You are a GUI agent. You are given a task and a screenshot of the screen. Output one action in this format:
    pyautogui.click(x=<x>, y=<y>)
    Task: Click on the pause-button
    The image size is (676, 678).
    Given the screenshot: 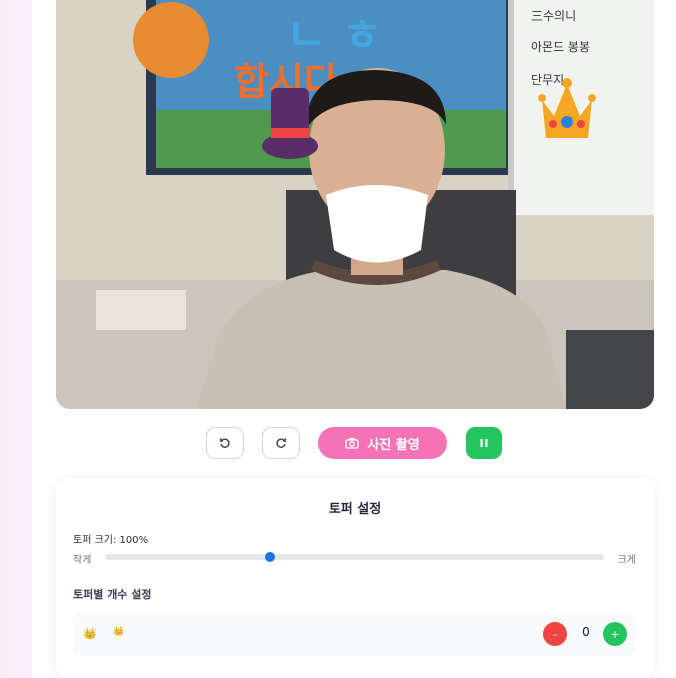 What is the action you would take?
    pyautogui.click(x=484, y=443)
    